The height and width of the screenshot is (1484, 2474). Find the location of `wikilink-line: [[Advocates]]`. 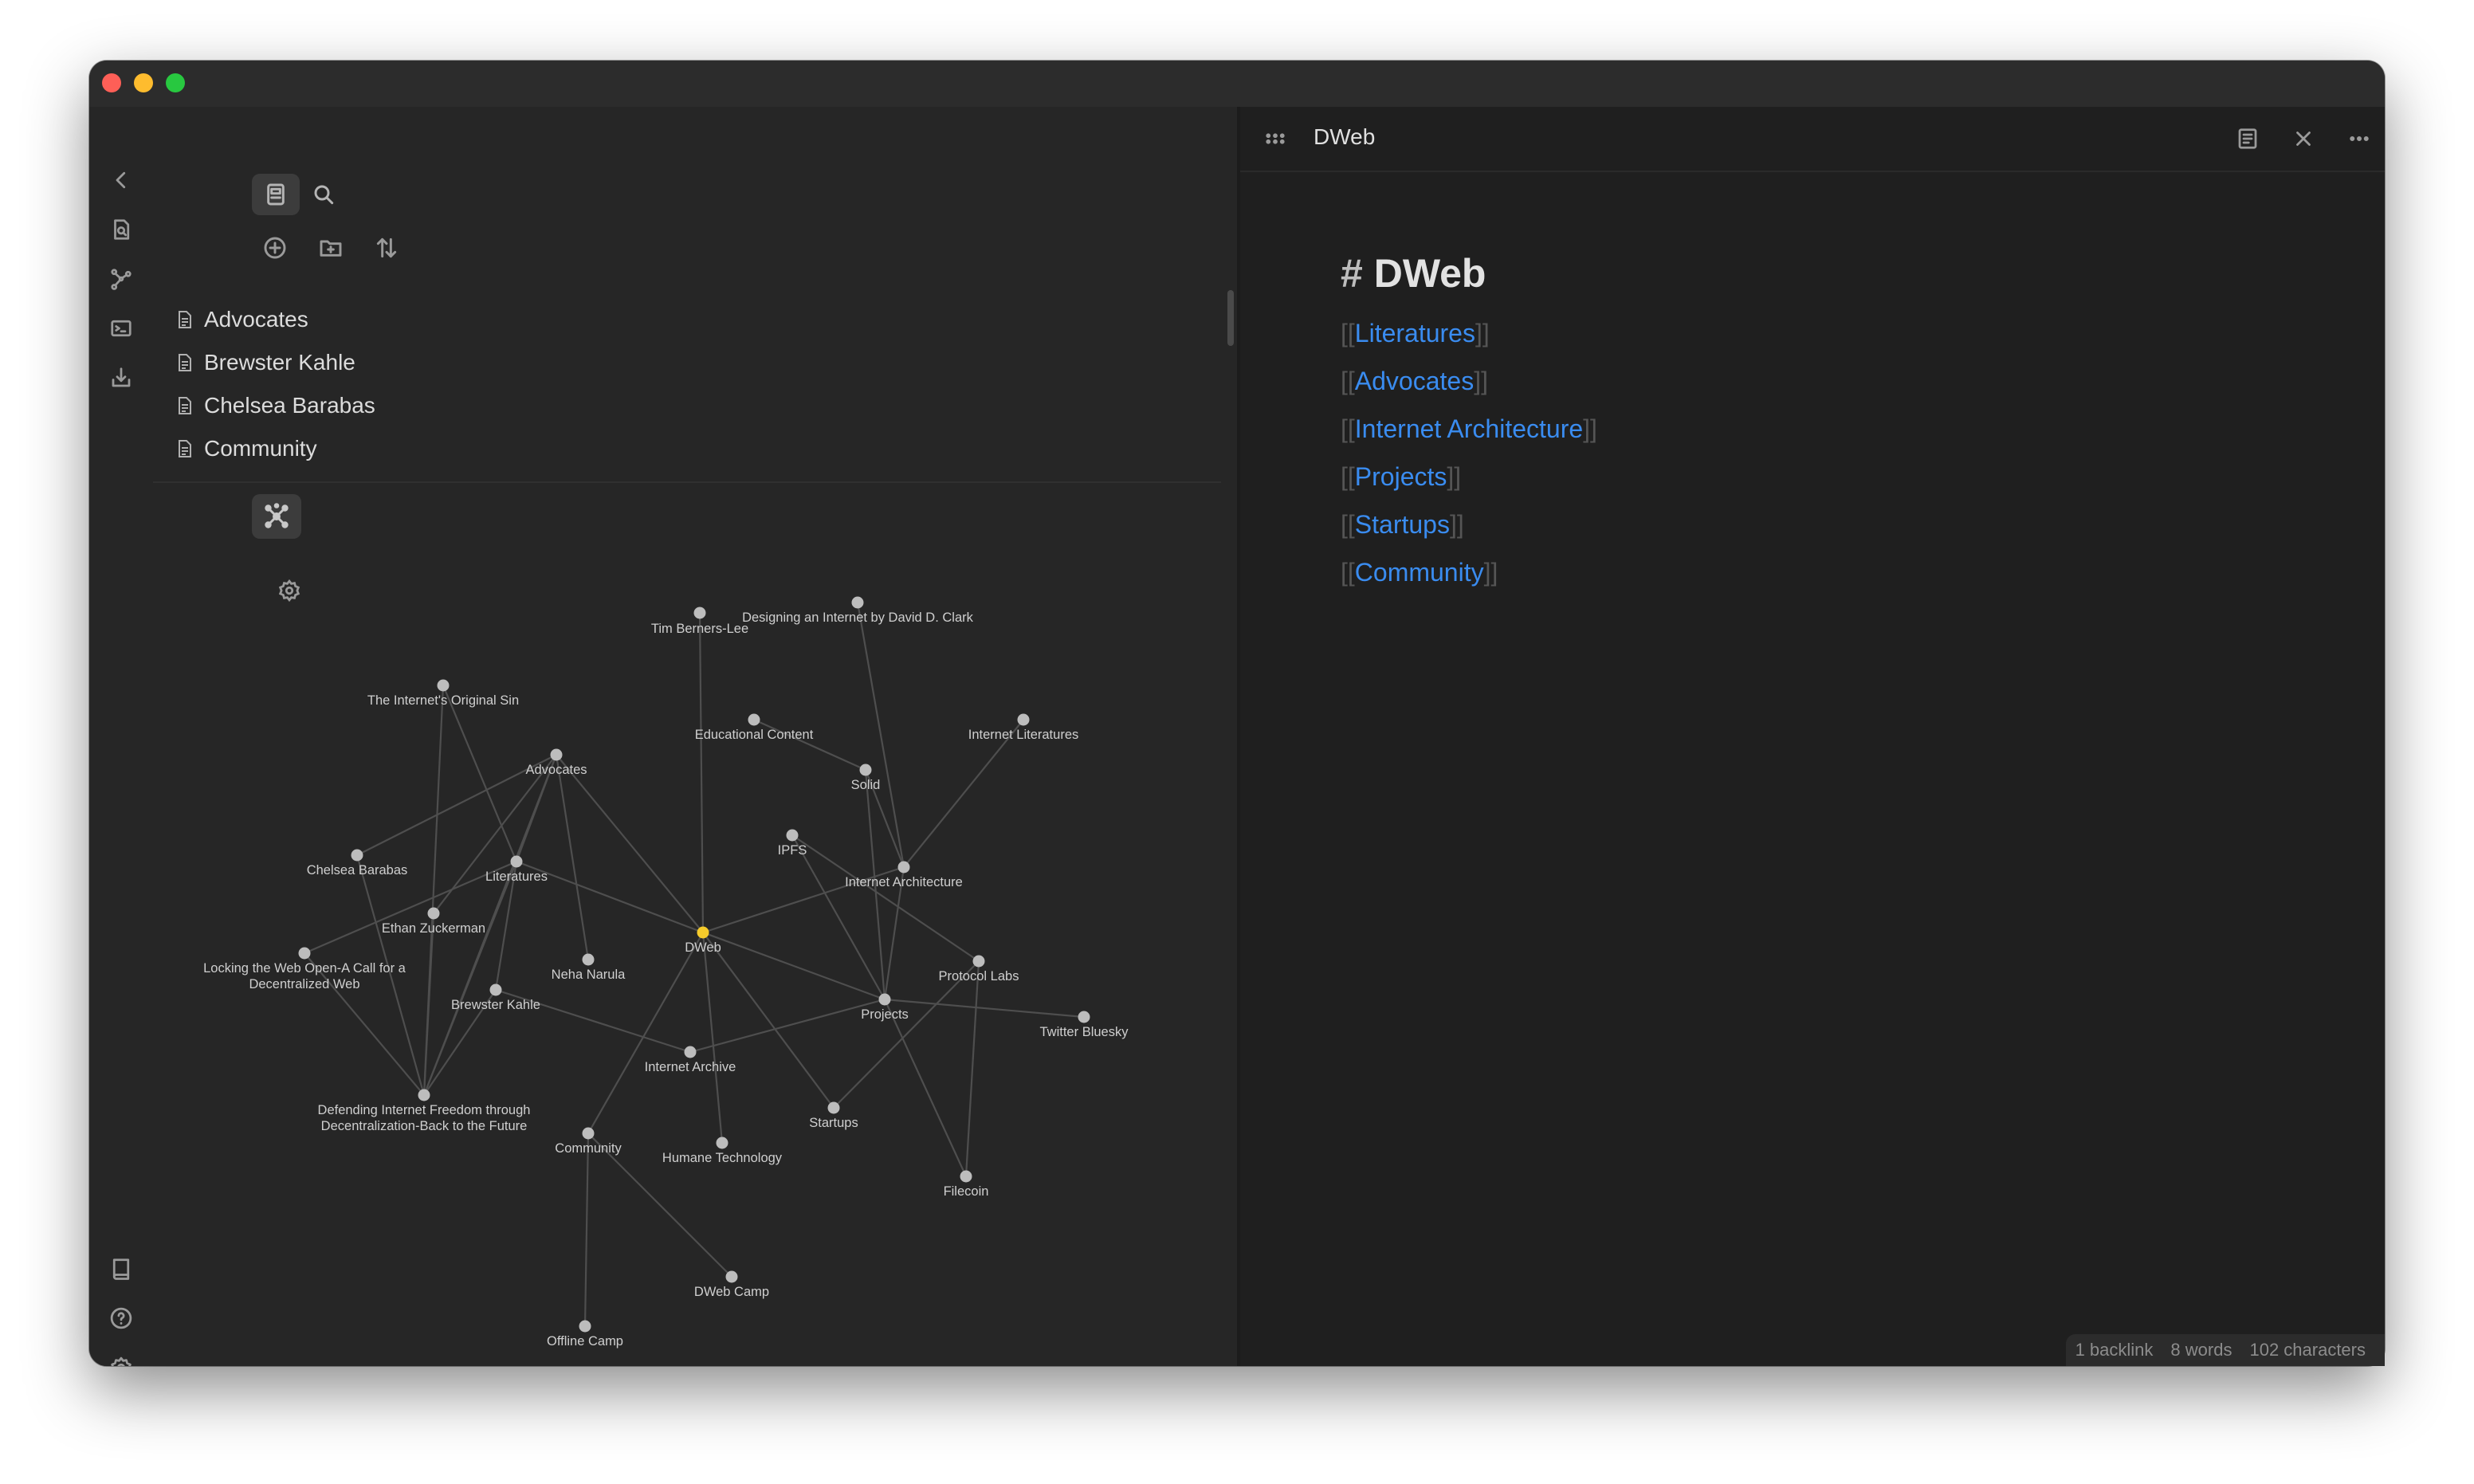

wikilink-line: [[Advocates]] is located at coordinates (1469, 381).